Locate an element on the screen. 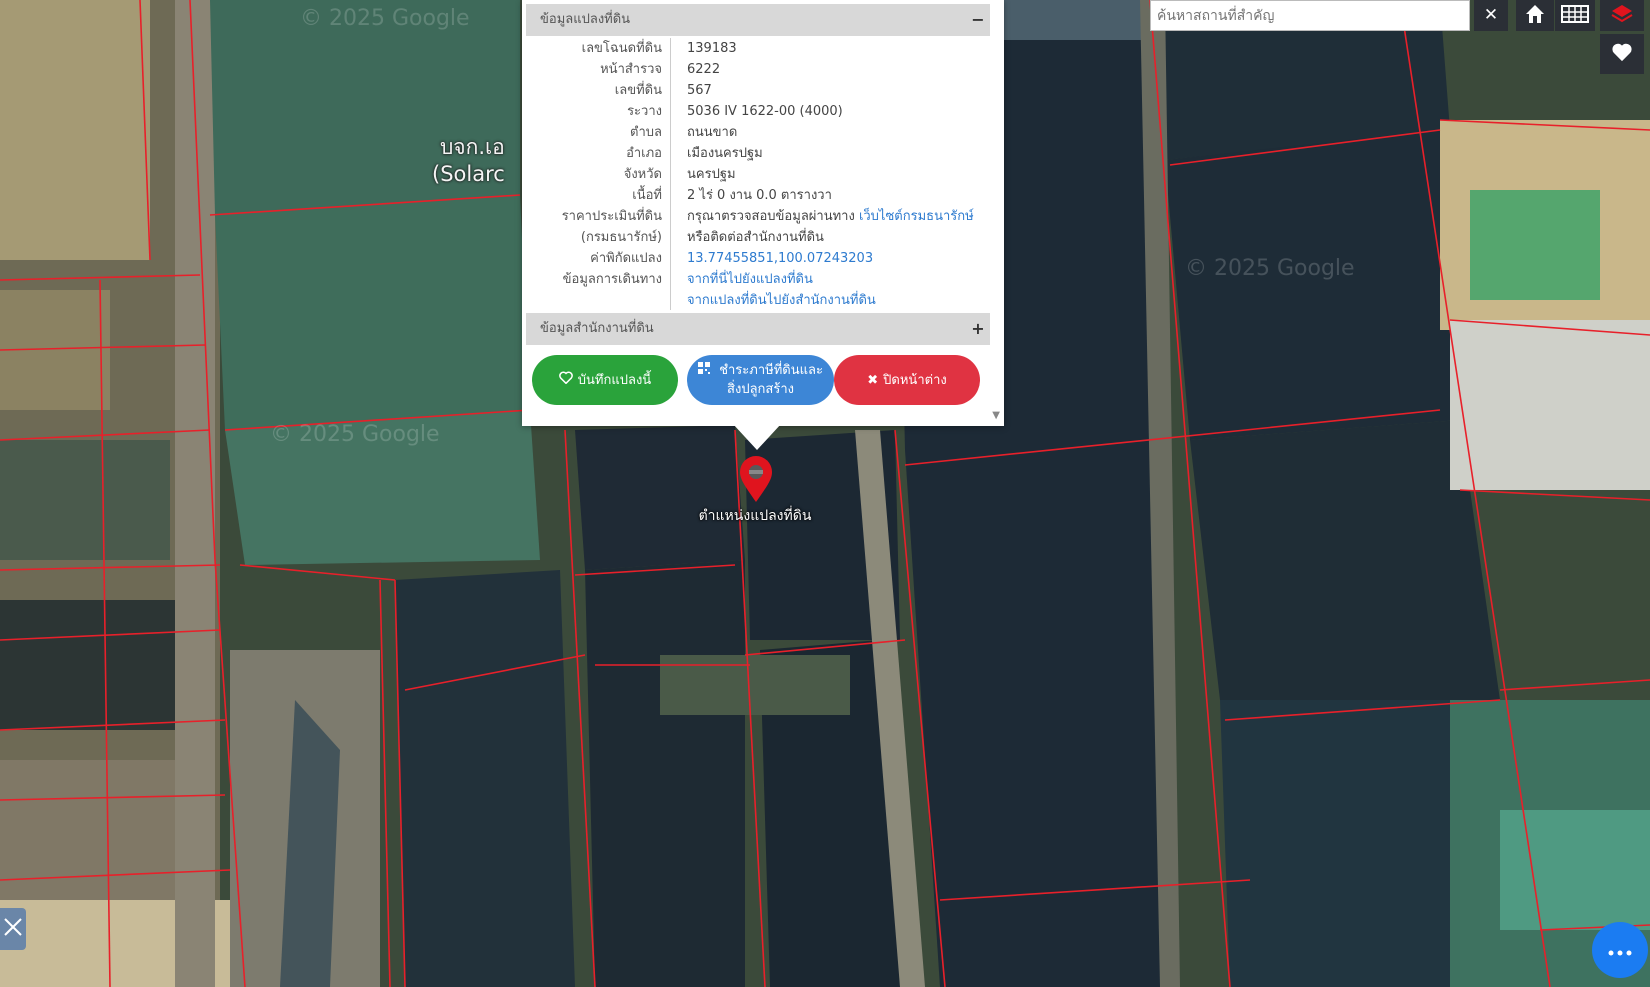 The image size is (1650, 987). table-row: เนื้อที่ 2 ไร่ 0 งาน 0.0 ตารางวา is located at coordinates (758, 195).